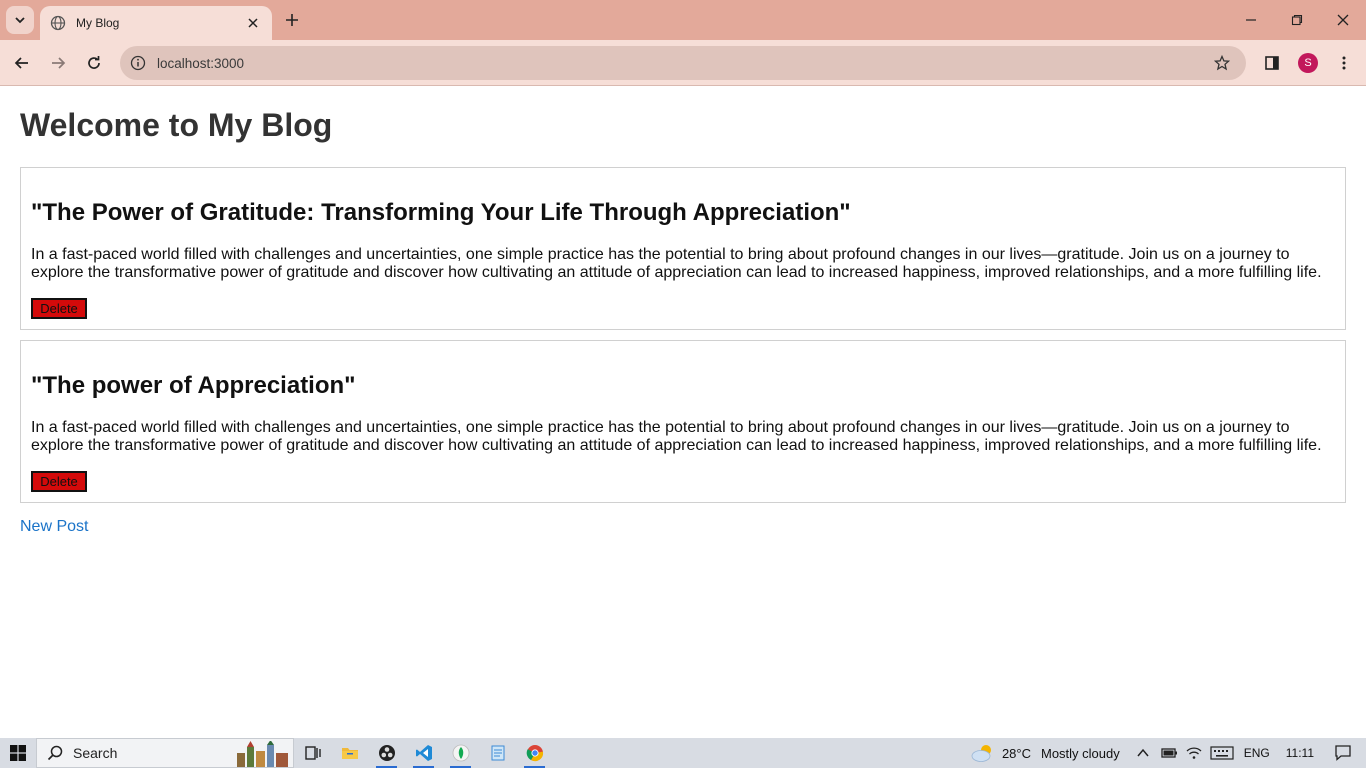  I want to click on reload-button, so click(94, 63).